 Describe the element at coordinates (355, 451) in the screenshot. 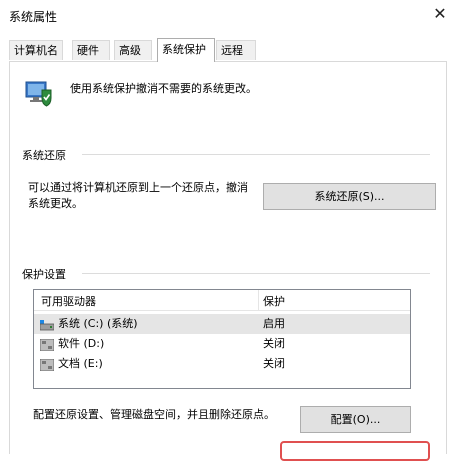

I see `highlight-box` at that location.